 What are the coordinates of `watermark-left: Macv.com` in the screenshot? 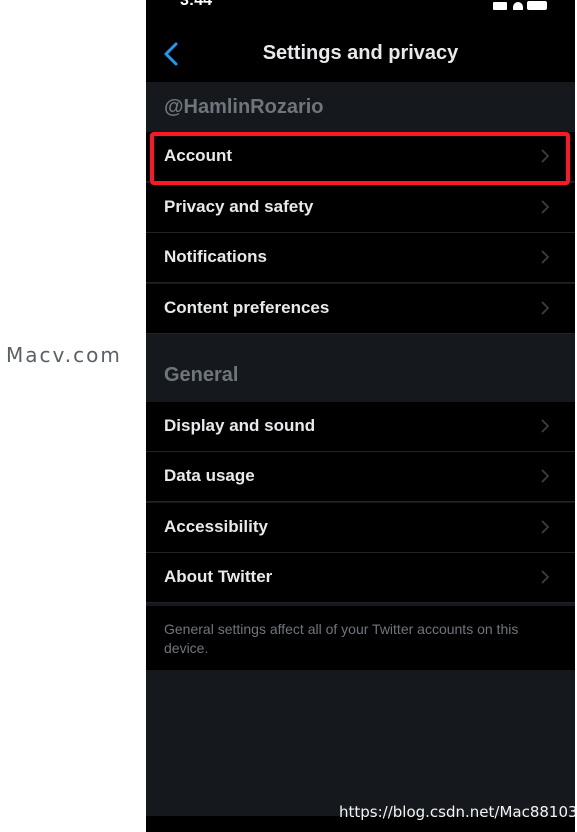 It's located at (64, 355).